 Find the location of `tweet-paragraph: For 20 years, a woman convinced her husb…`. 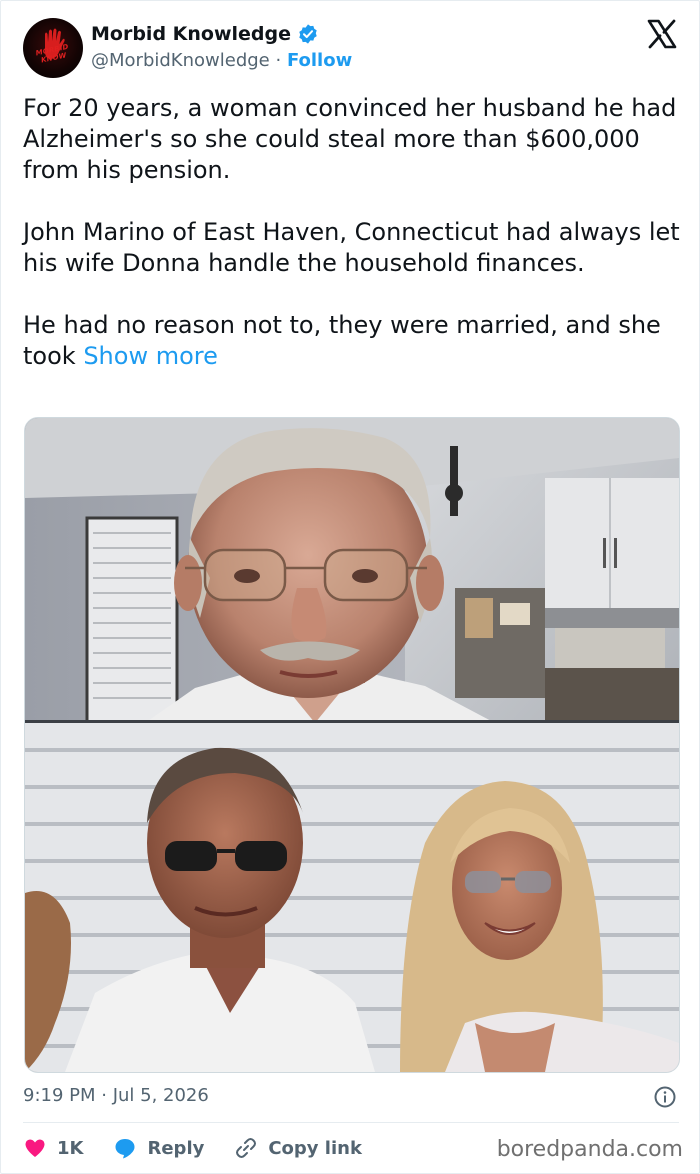

tweet-paragraph: For 20 years, a woman convinced her husb… is located at coordinates (350, 139).